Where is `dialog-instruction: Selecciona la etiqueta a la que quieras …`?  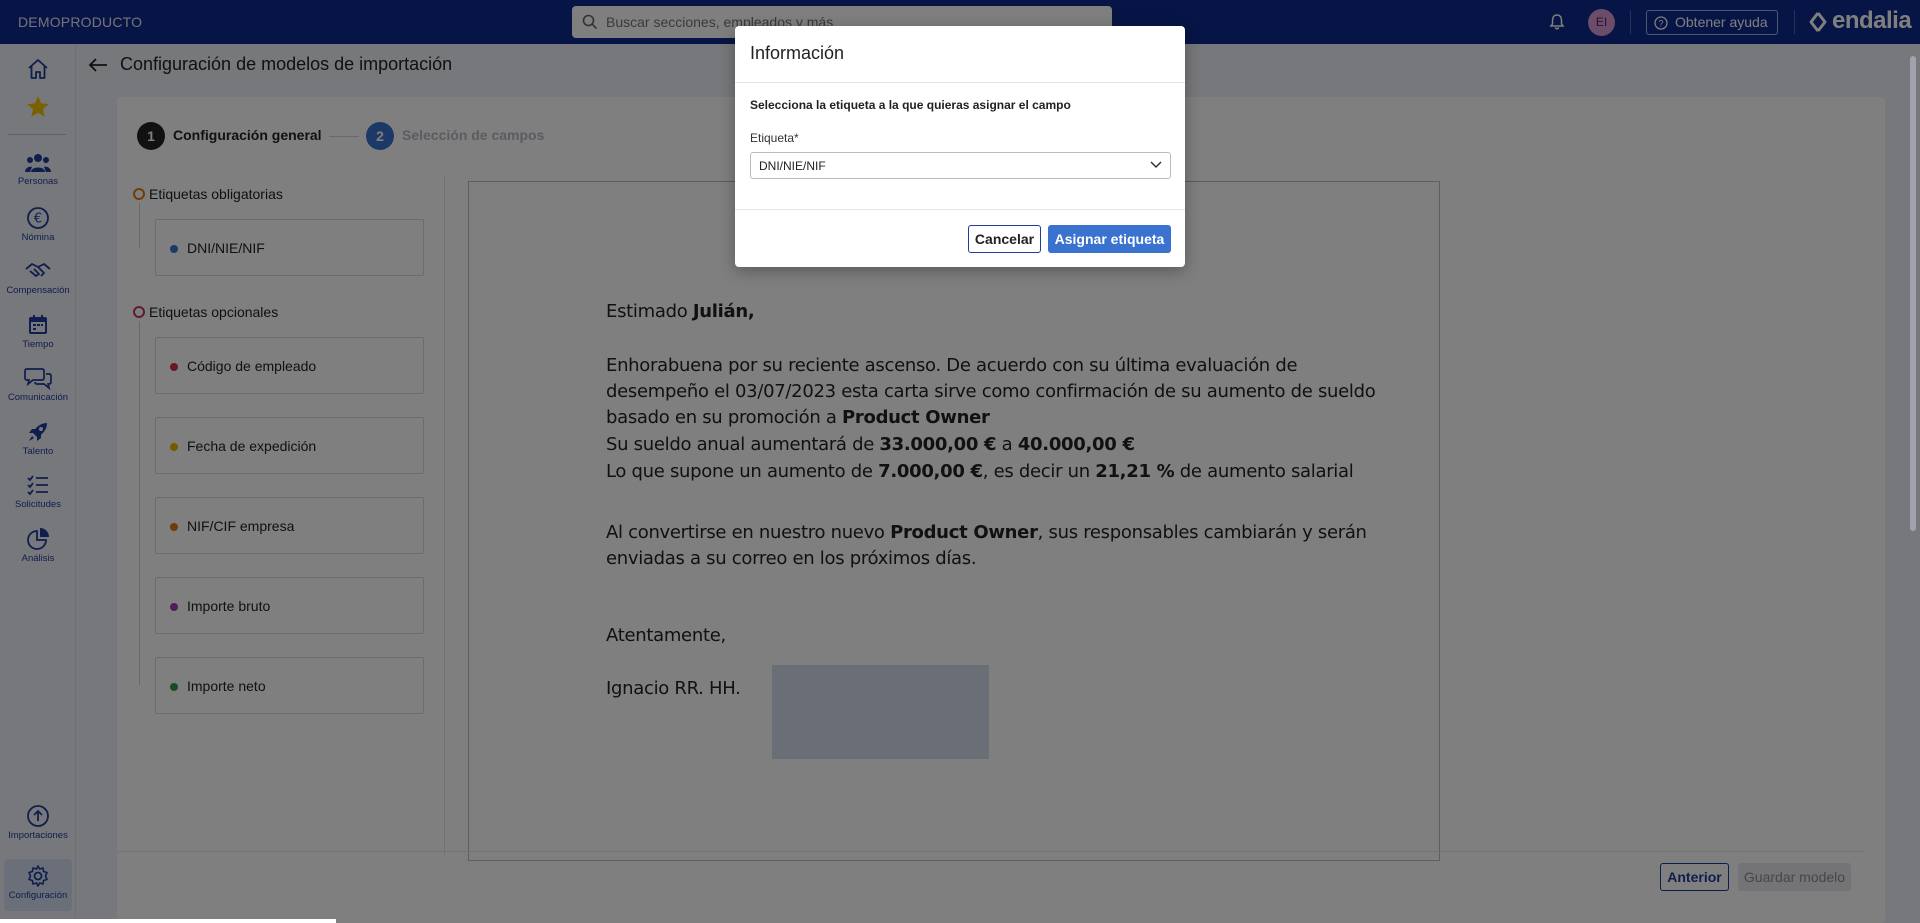 dialog-instruction: Selecciona la etiqueta a la que quieras … is located at coordinates (910, 105).